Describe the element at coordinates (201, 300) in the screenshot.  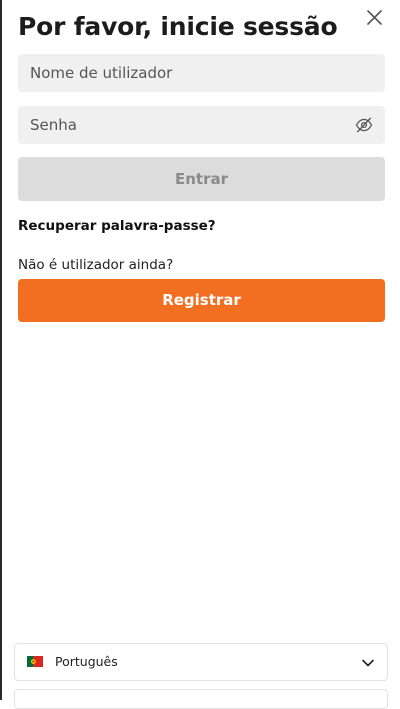
I see `register-button: Registrar` at that location.